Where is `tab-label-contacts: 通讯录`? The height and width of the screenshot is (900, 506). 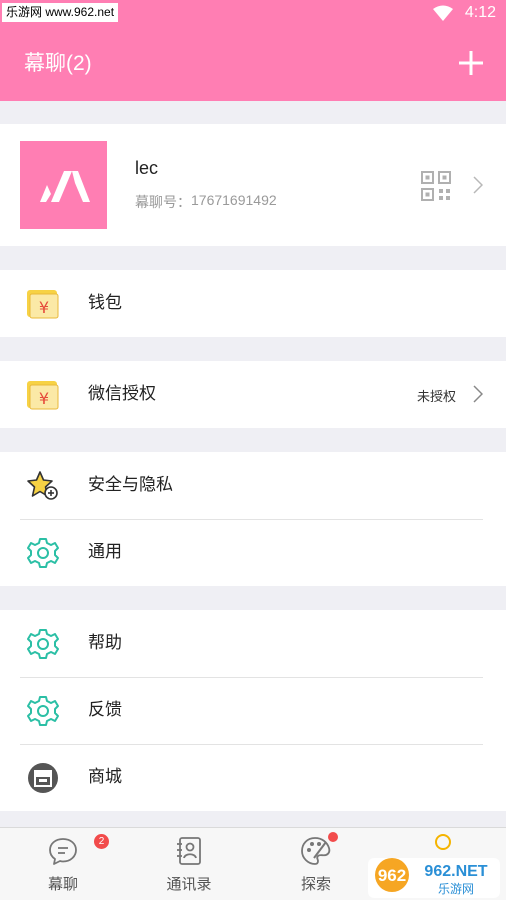 tab-label-contacts: 通讯录 is located at coordinates (189, 884).